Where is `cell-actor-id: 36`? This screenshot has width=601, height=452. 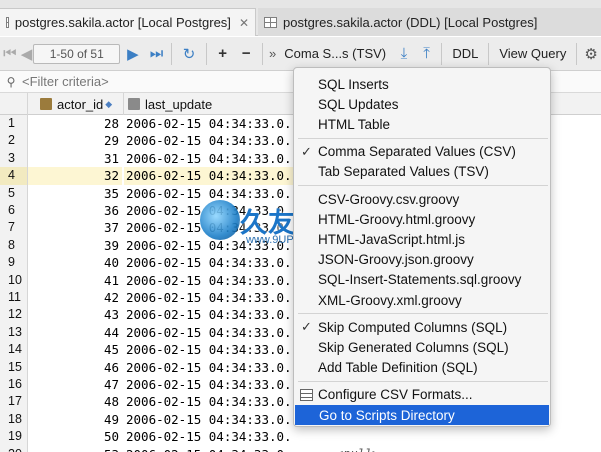
cell-actor-id: 36 is located at coordinates (75, 210).